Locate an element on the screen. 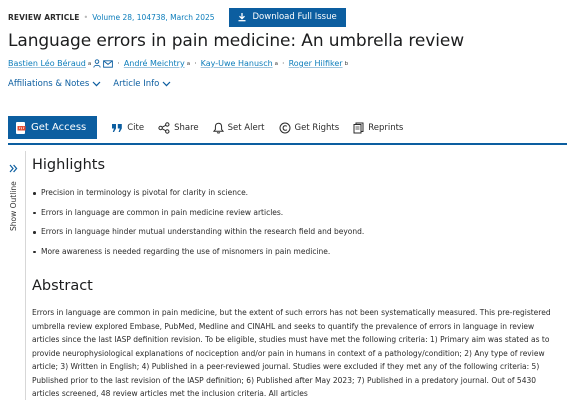 Image resolution: width=567 pixels, height=400 pixels. double-chevron-right-icon is located at coordinates (13, 168).